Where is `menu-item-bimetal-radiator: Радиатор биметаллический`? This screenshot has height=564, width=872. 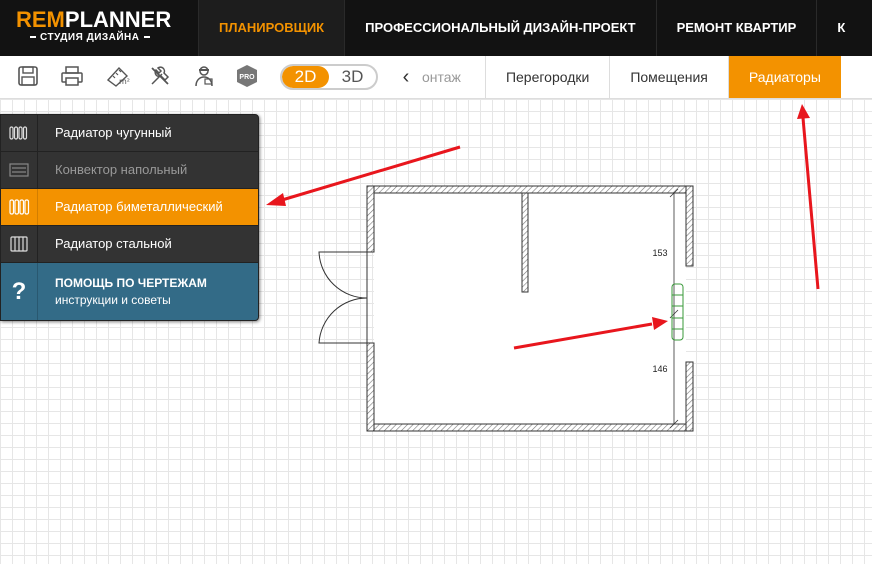
menu-item-bimetal-radiator: Радиатор биметаллический is located at coordinates (129, 207).